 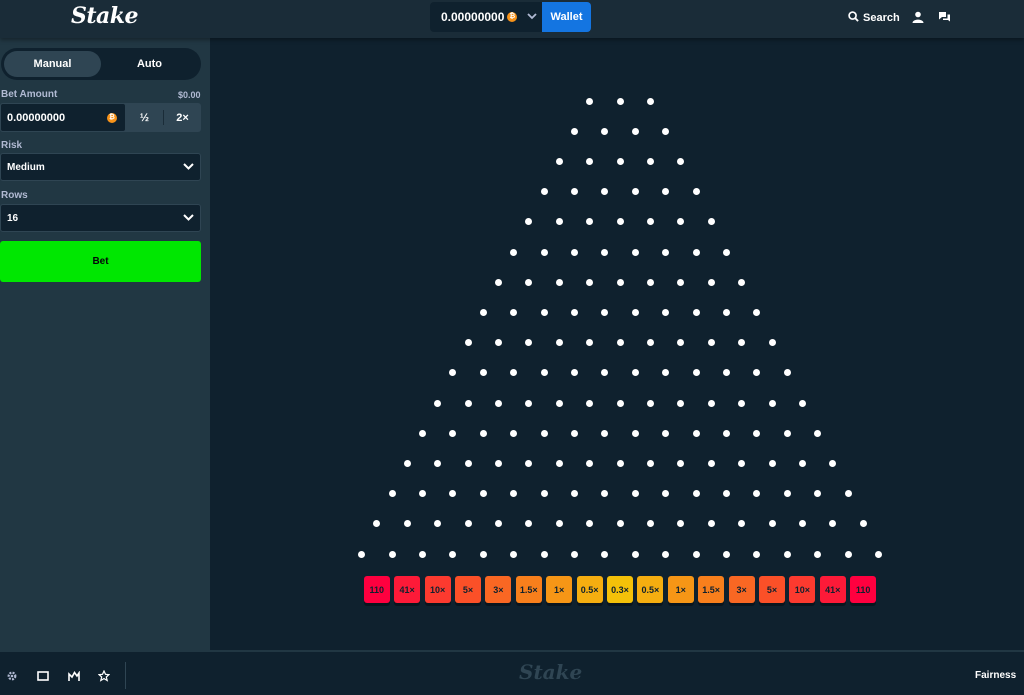 What do you see at coordinates (100, 218) in the screenshot?
I see `rows-select: 16` at bounding box center [100, 218].